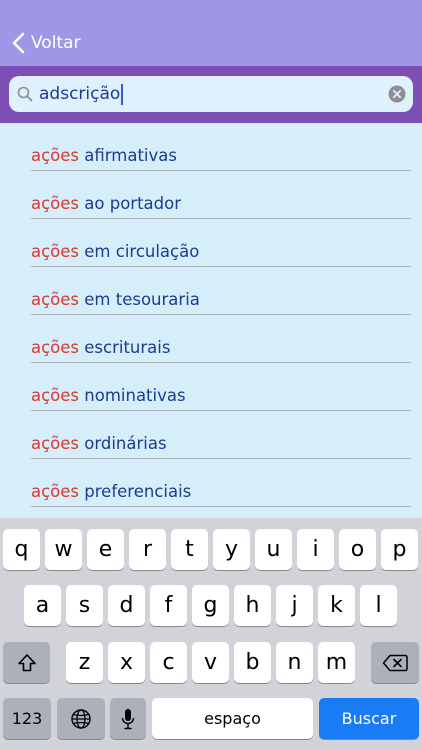 The height and width of the screenshot is (750, 422). I want to click on globe-key, so click(81, 718).